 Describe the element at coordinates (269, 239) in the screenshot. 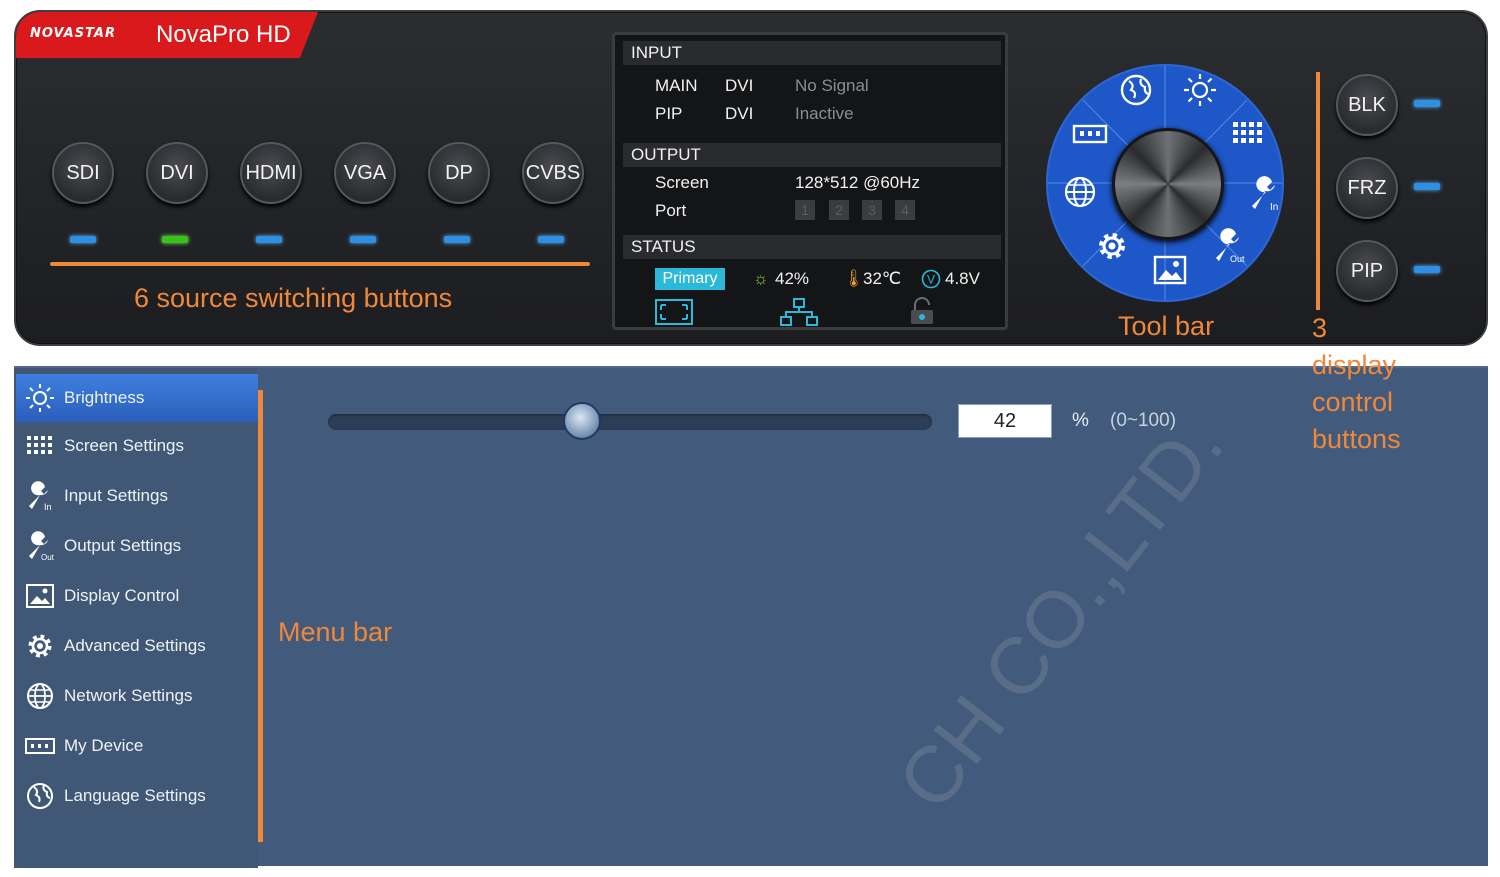

I see `source-led-hdmi` at that location.